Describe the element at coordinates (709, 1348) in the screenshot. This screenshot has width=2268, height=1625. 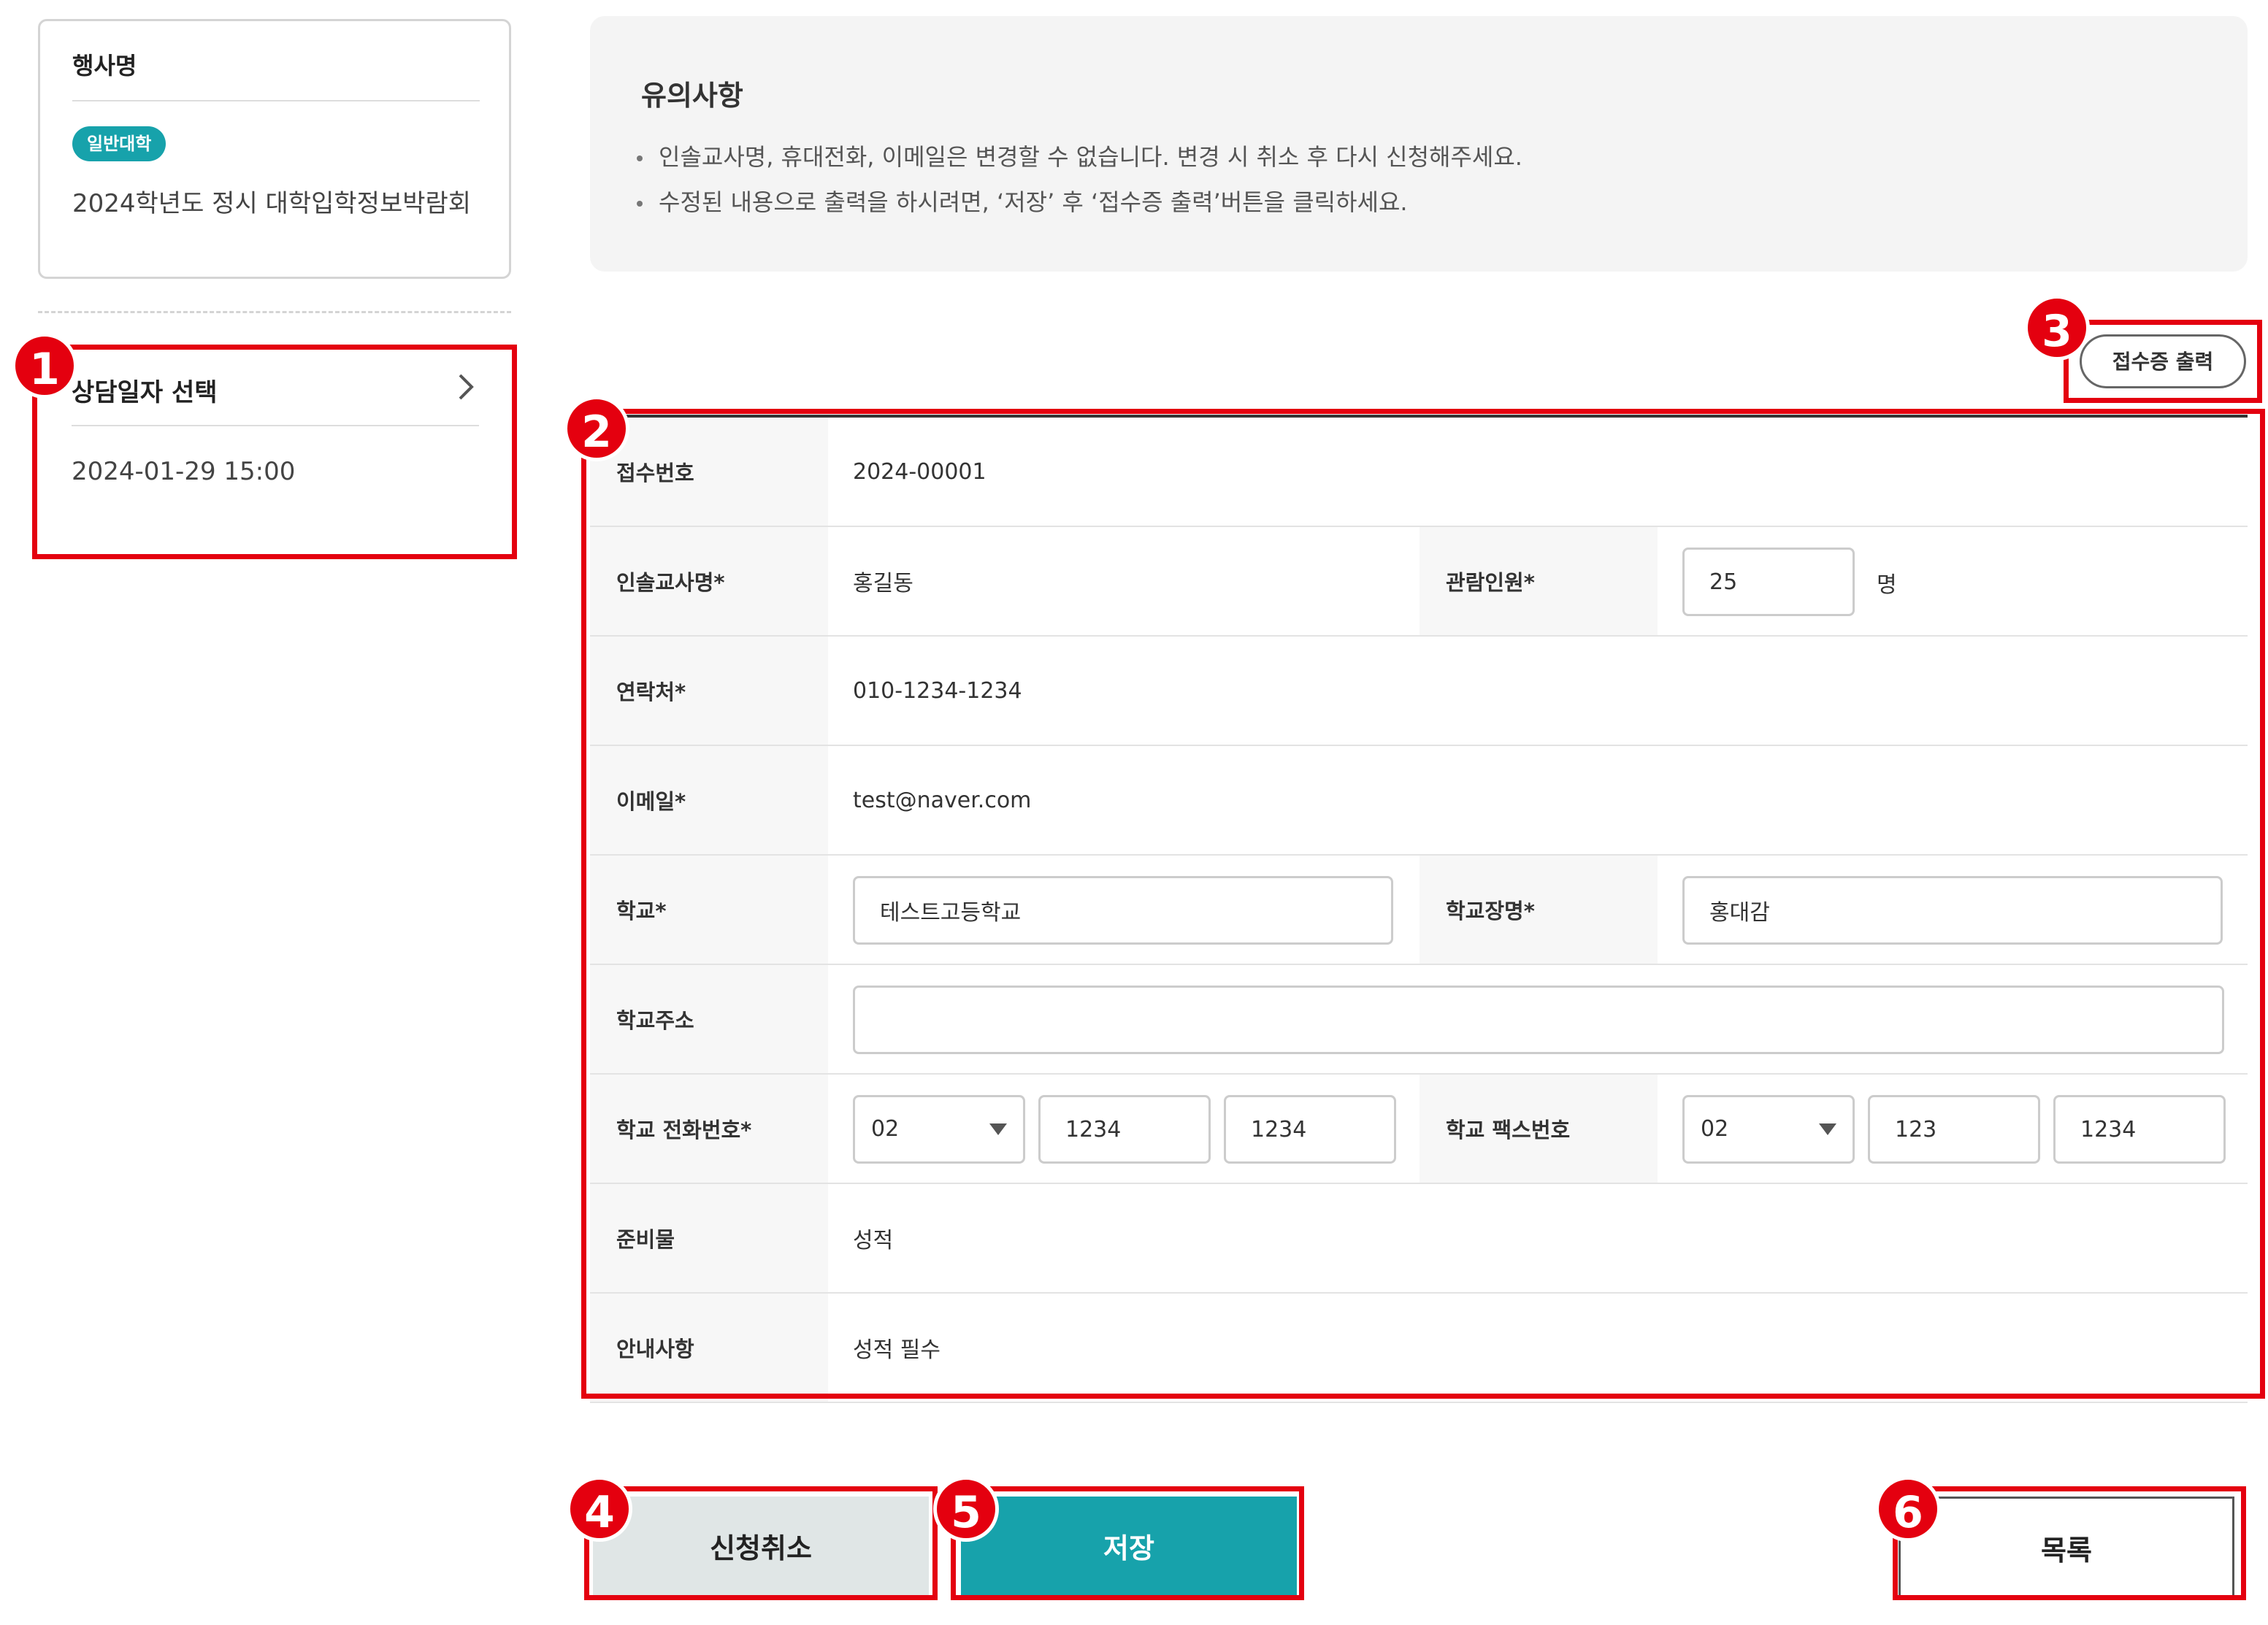
I see `field-label: 안내사항` at that location.